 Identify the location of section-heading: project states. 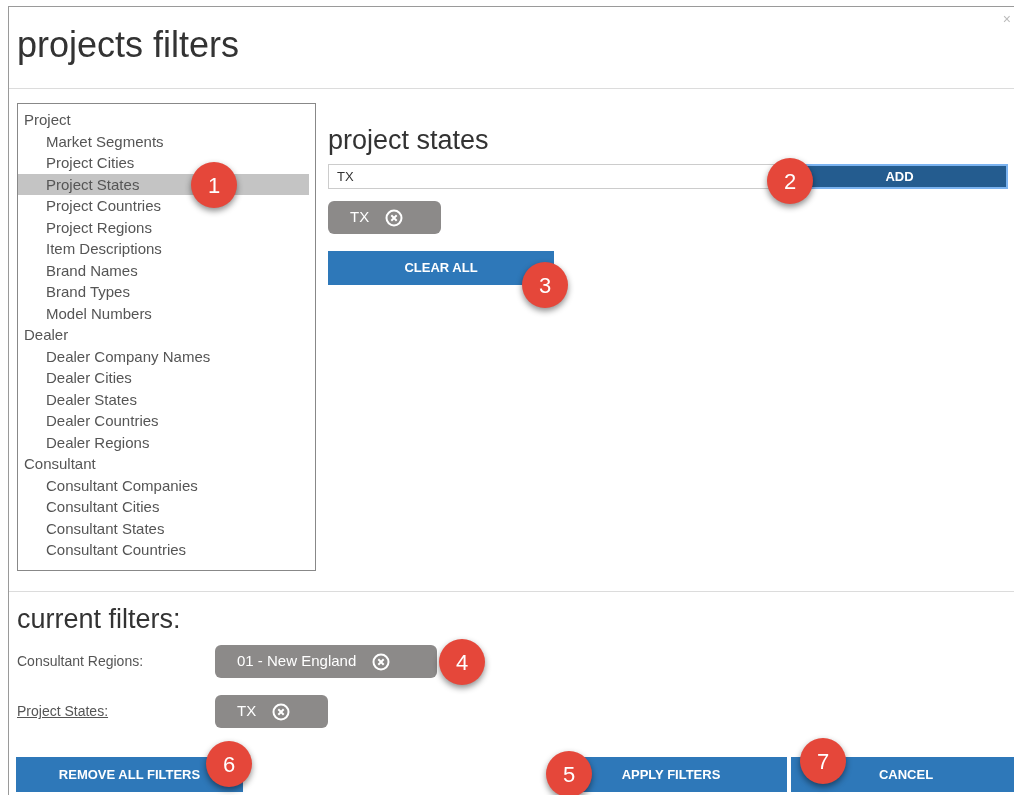
(409, 140).